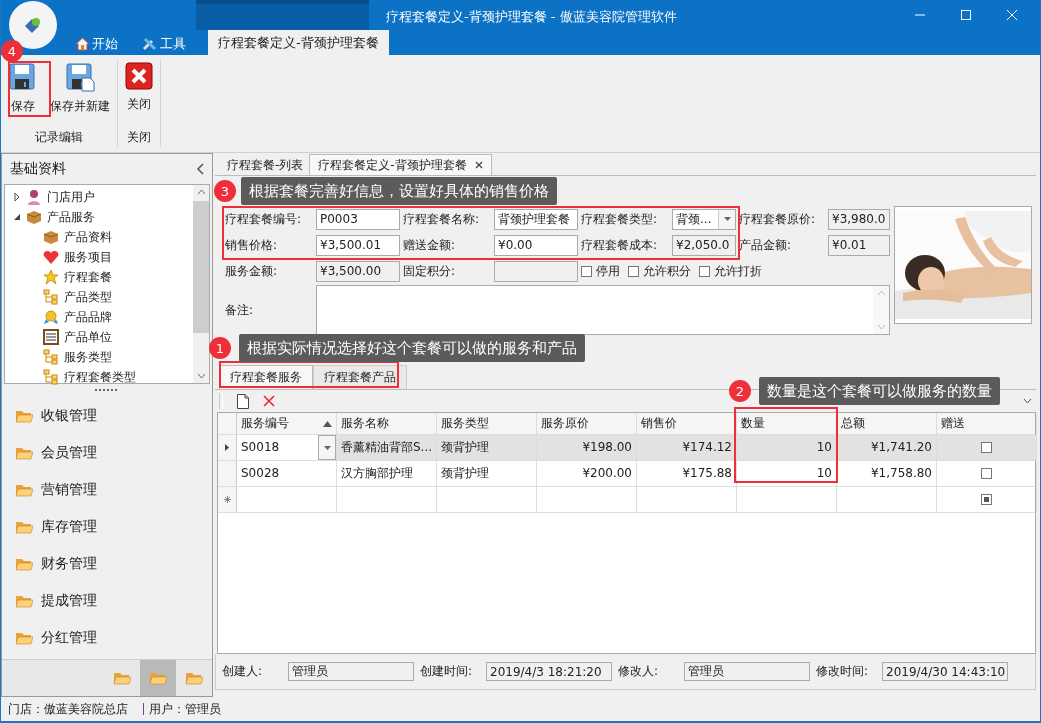 This screenshot has width=1041, height=723. What do you see at coordinates (887, 473) in the screenshot?
I see `table-cell: ¥1,758.80` at bounding box center [887, 473].